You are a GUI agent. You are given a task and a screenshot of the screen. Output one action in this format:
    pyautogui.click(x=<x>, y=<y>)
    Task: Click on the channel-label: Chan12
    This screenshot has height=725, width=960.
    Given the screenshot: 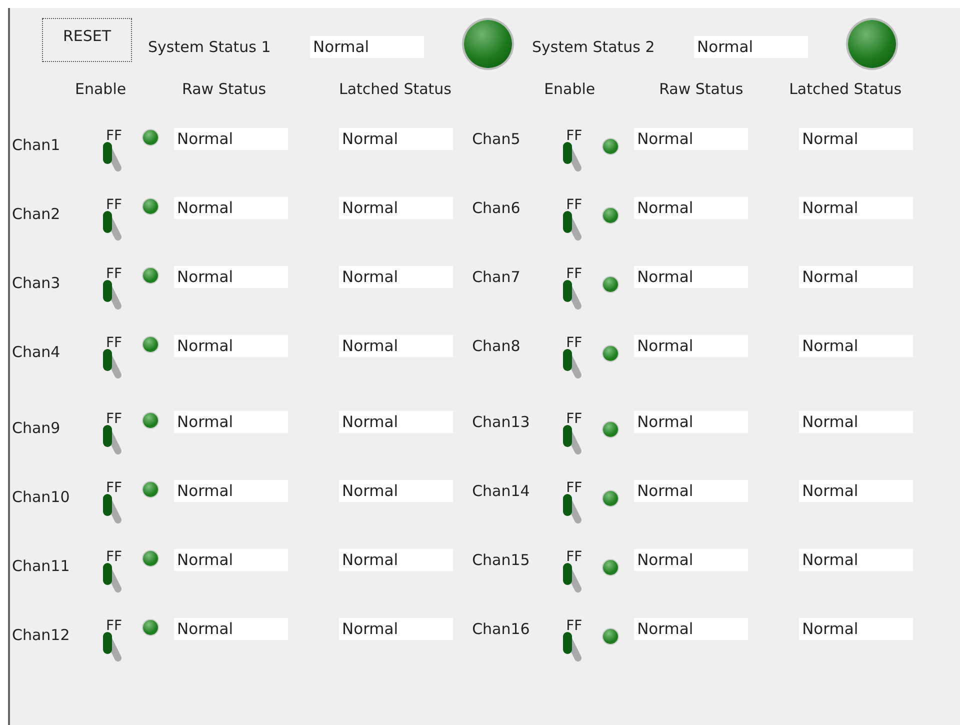 What is the action you would take?
    pyautogui.click(x=41, y=635)
    